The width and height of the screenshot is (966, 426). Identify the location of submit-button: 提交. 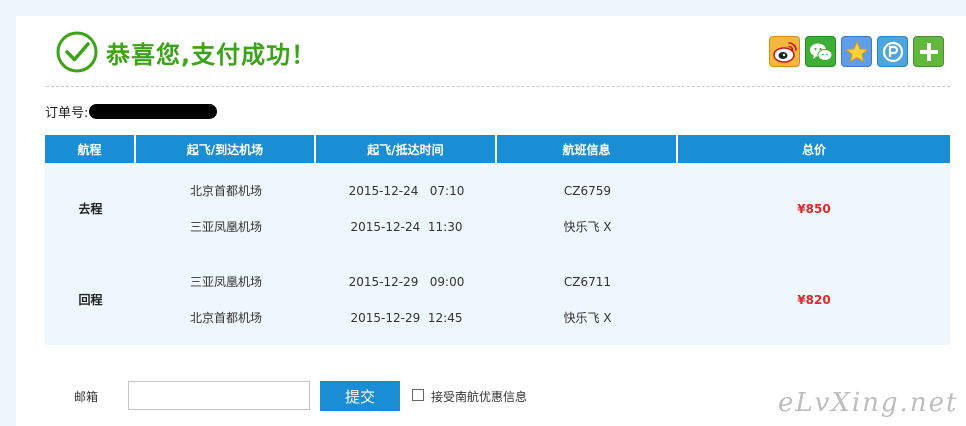
(360, 396).